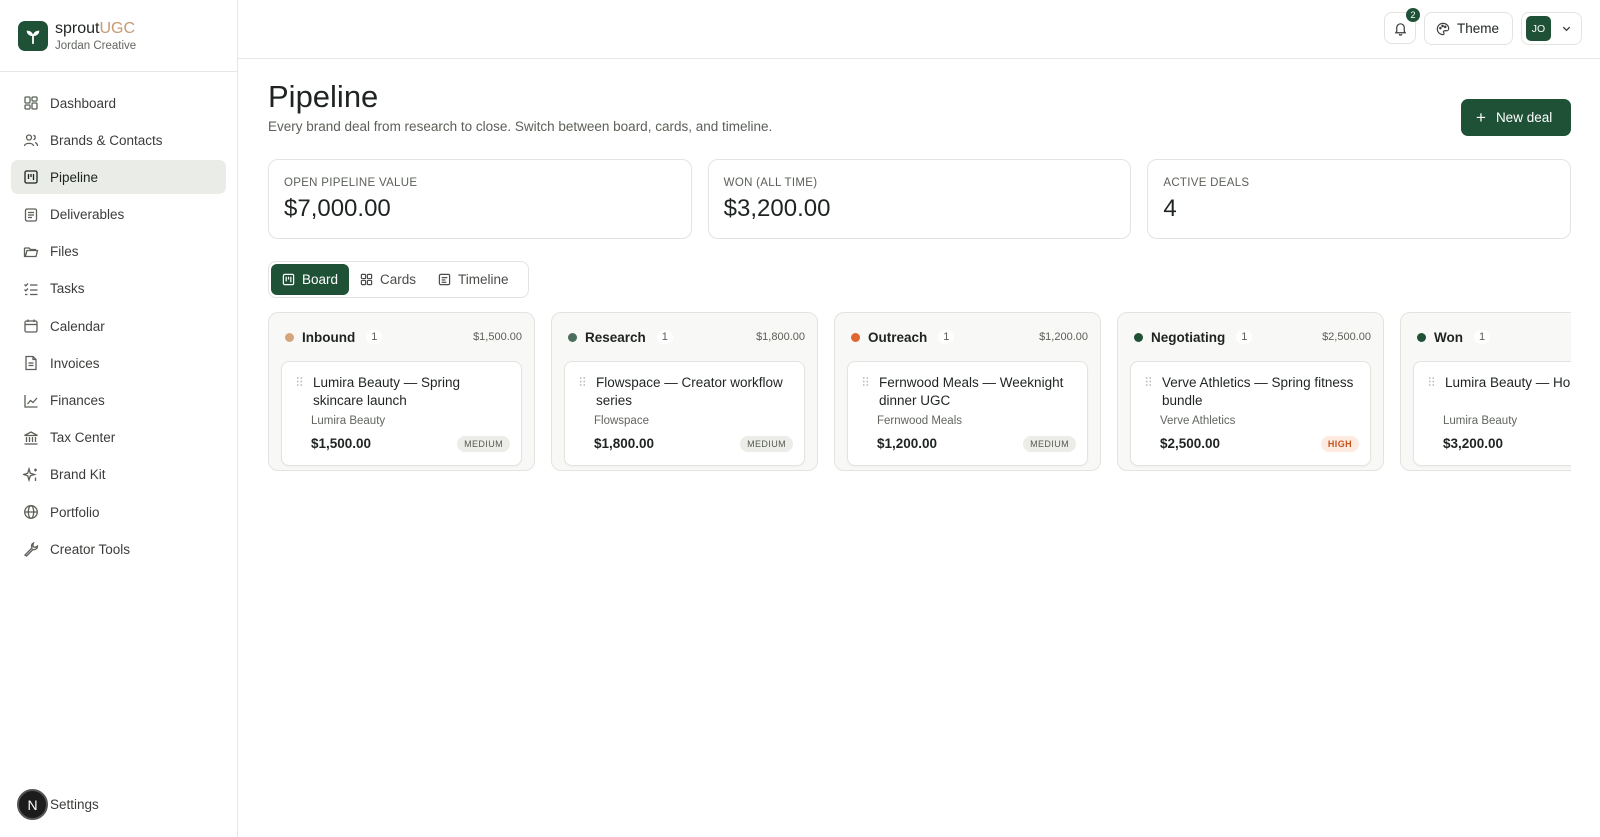 The width and height of the screenshot is (1600, 837). Describe the element at coordinates (1551, 28) in the screenshot. I see `user-menu-button: JO` at that location.